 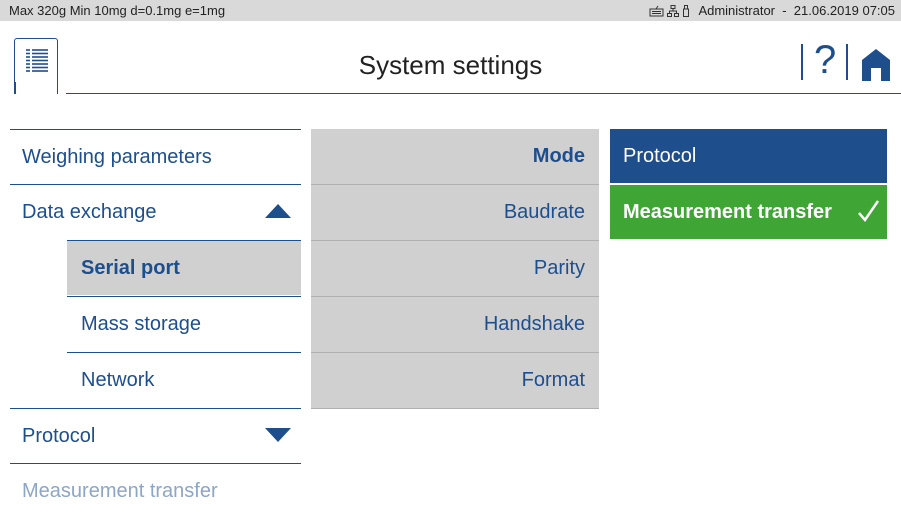 I want to click on nav-item-serial-port: Serial port, so click(x=184, y=267).